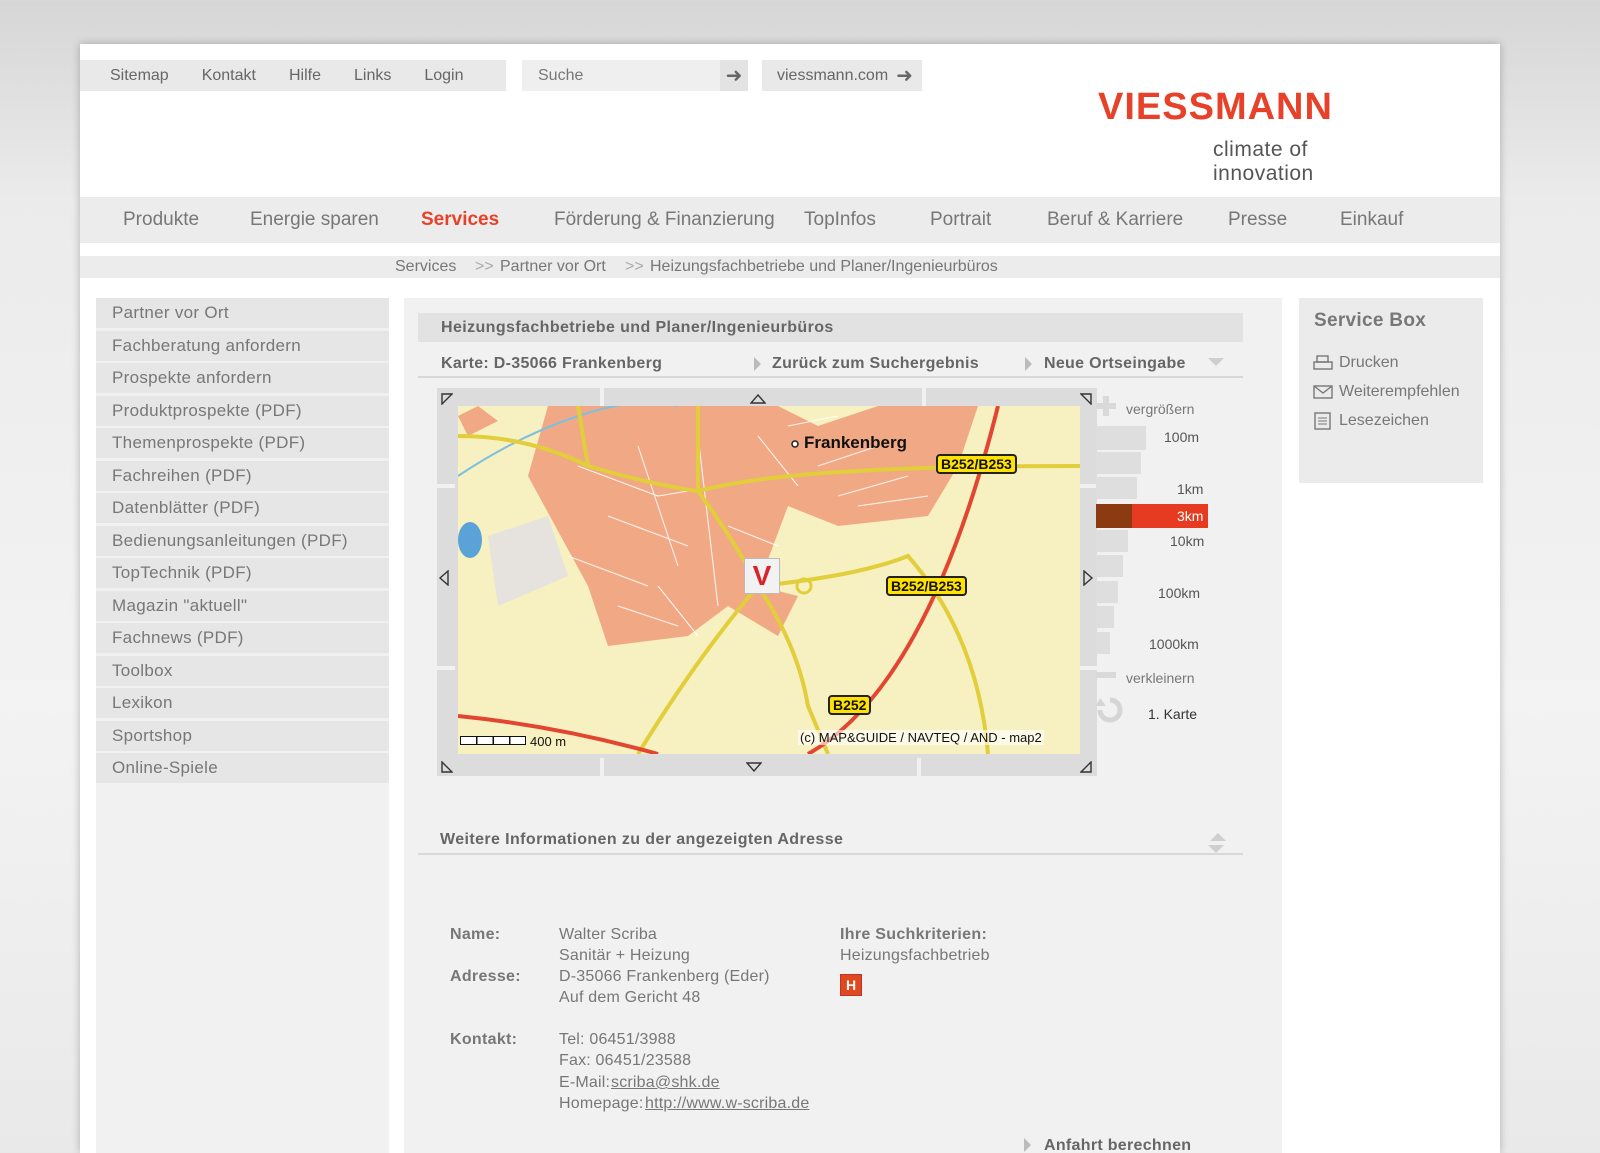 The width and height of the screenshot is (1600, 1153). What do you see at coordinates (1117, 1145) in the screenshot?
I see `route-link: Anfahrt berechnen` at bounding box center [1117, 1145].